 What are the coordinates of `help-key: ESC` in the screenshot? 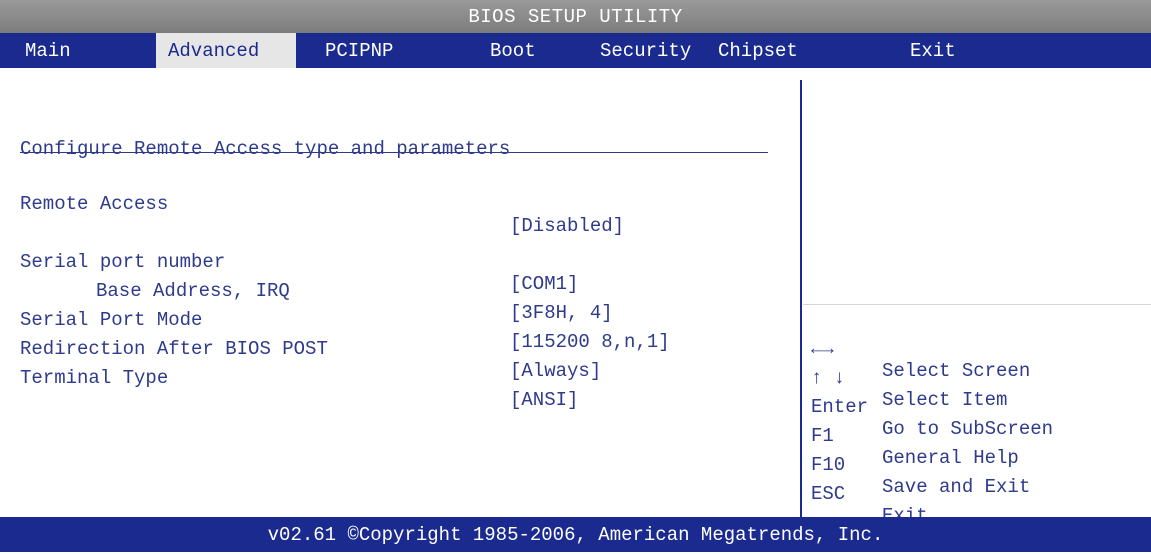 It's located at (828, 494).